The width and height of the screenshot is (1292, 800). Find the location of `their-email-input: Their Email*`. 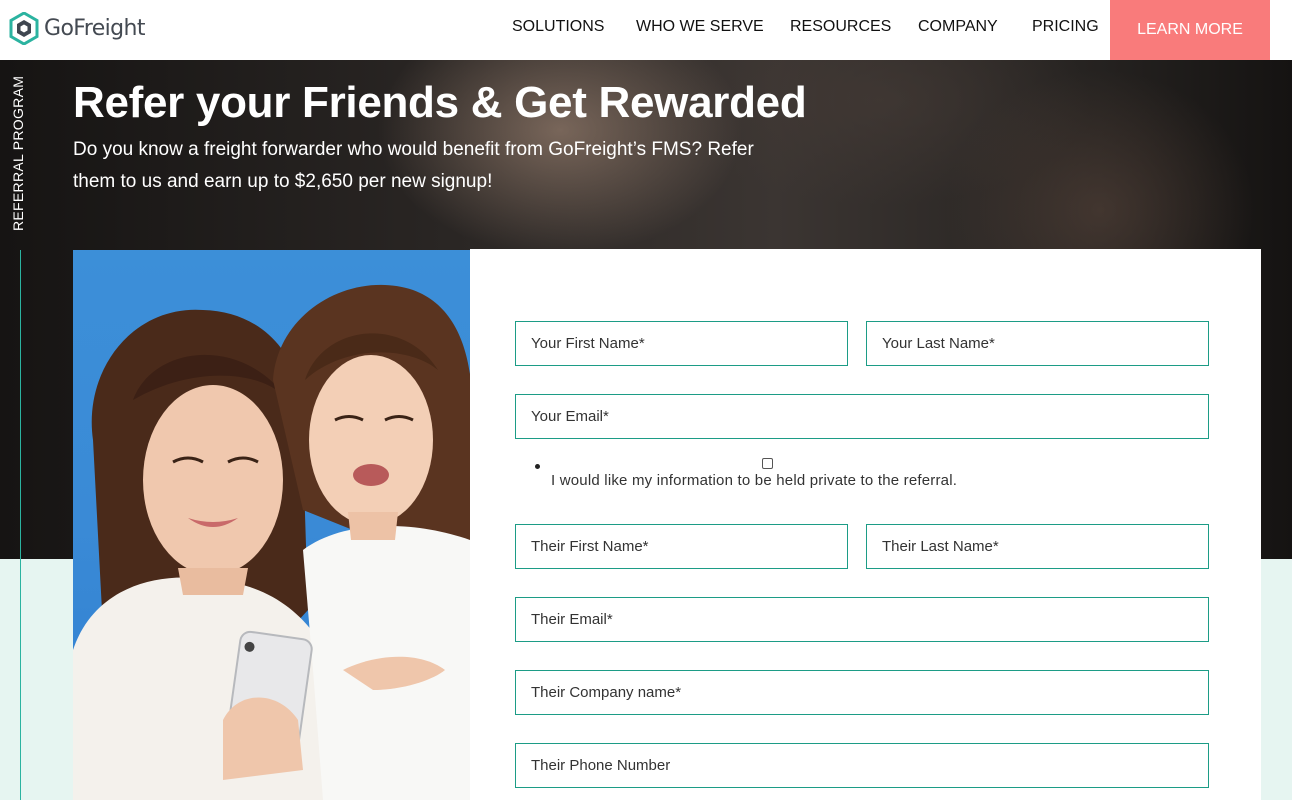

their-email-input: Their Email* is located at coordinates (862, 619).